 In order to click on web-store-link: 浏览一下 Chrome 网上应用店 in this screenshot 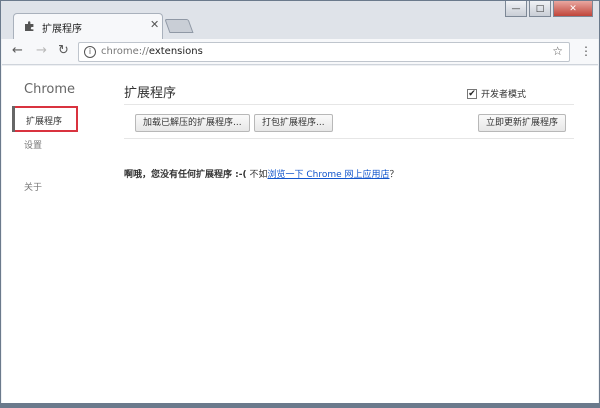, I will do `click(328, 175)`.